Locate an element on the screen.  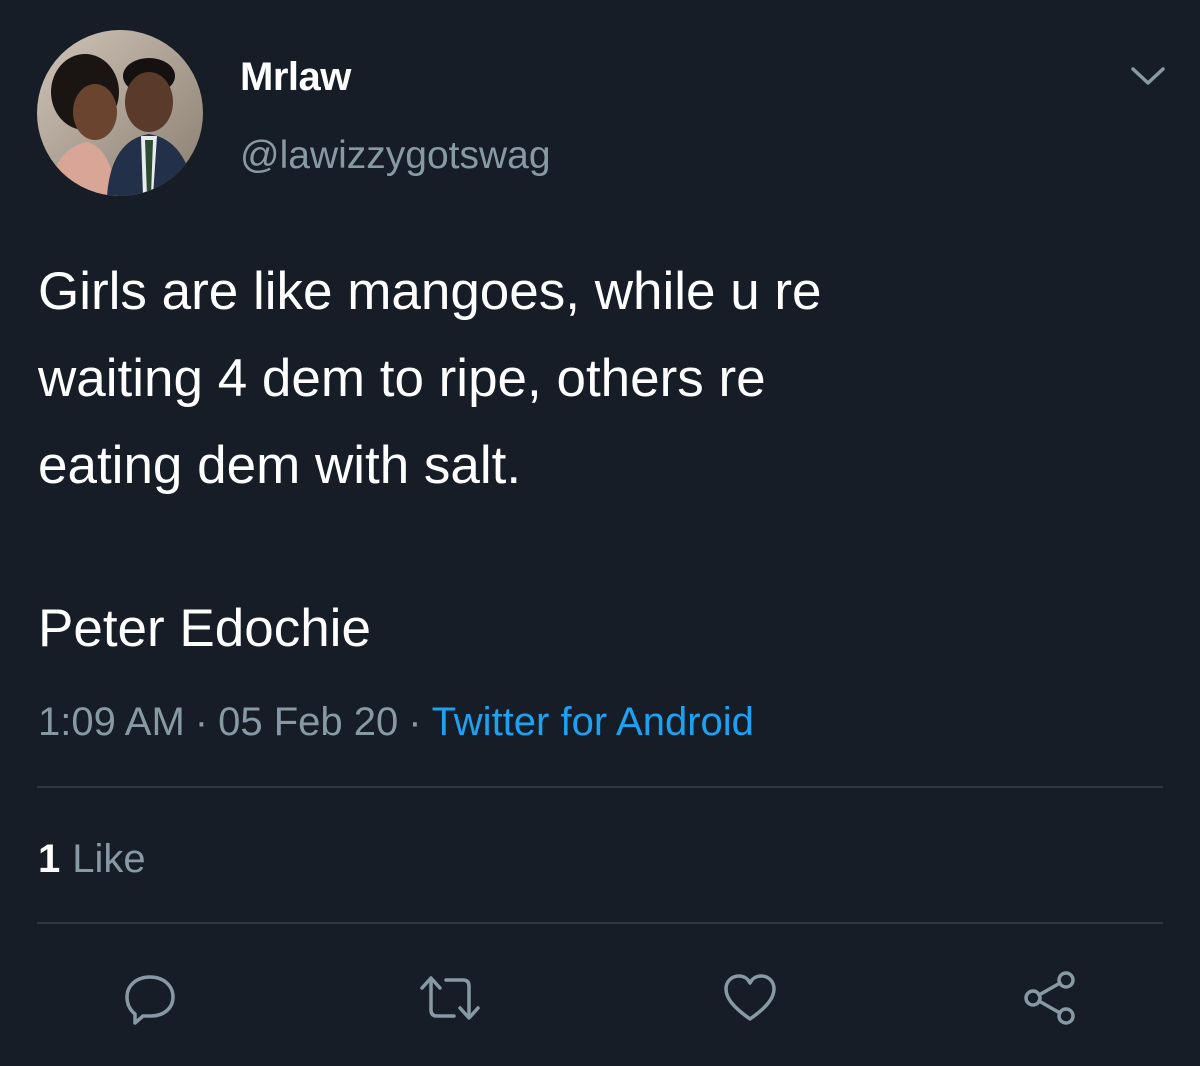
reply-button is located at coordinates (150, 998).